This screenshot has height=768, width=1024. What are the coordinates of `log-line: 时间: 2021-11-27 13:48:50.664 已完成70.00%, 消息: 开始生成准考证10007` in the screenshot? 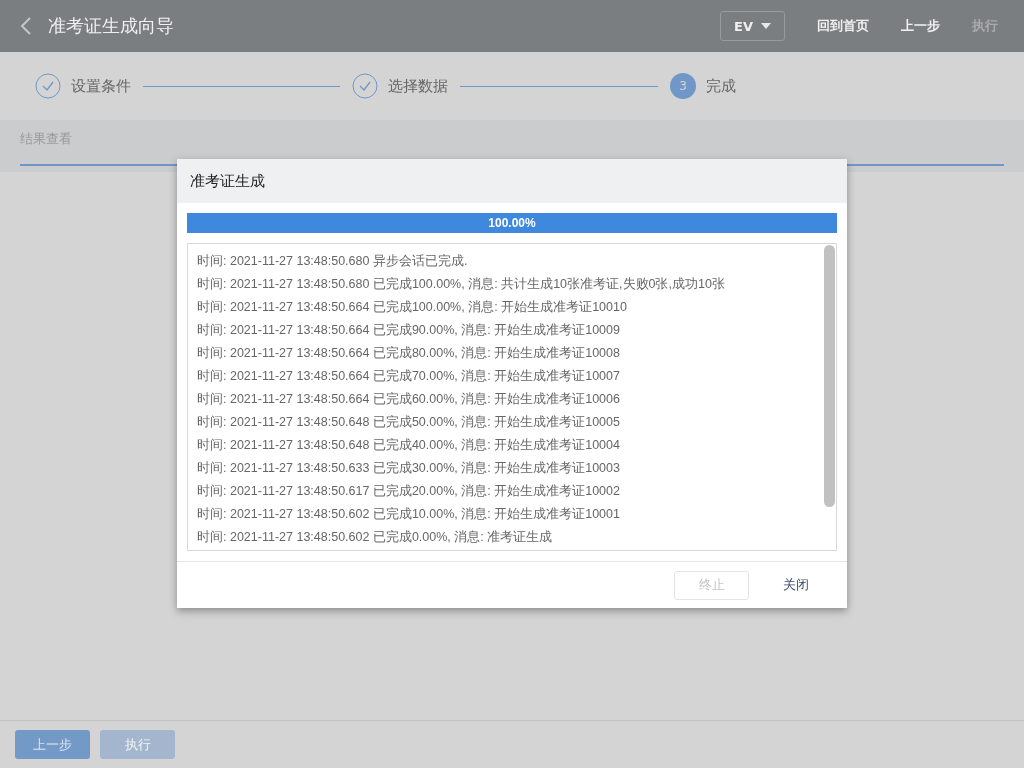 It's located at (409, 376).